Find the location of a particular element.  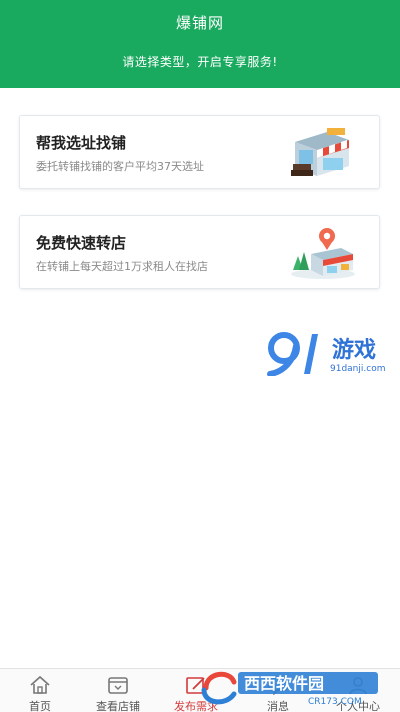

tab-home: 首页 is located at coordinates (40, 690).